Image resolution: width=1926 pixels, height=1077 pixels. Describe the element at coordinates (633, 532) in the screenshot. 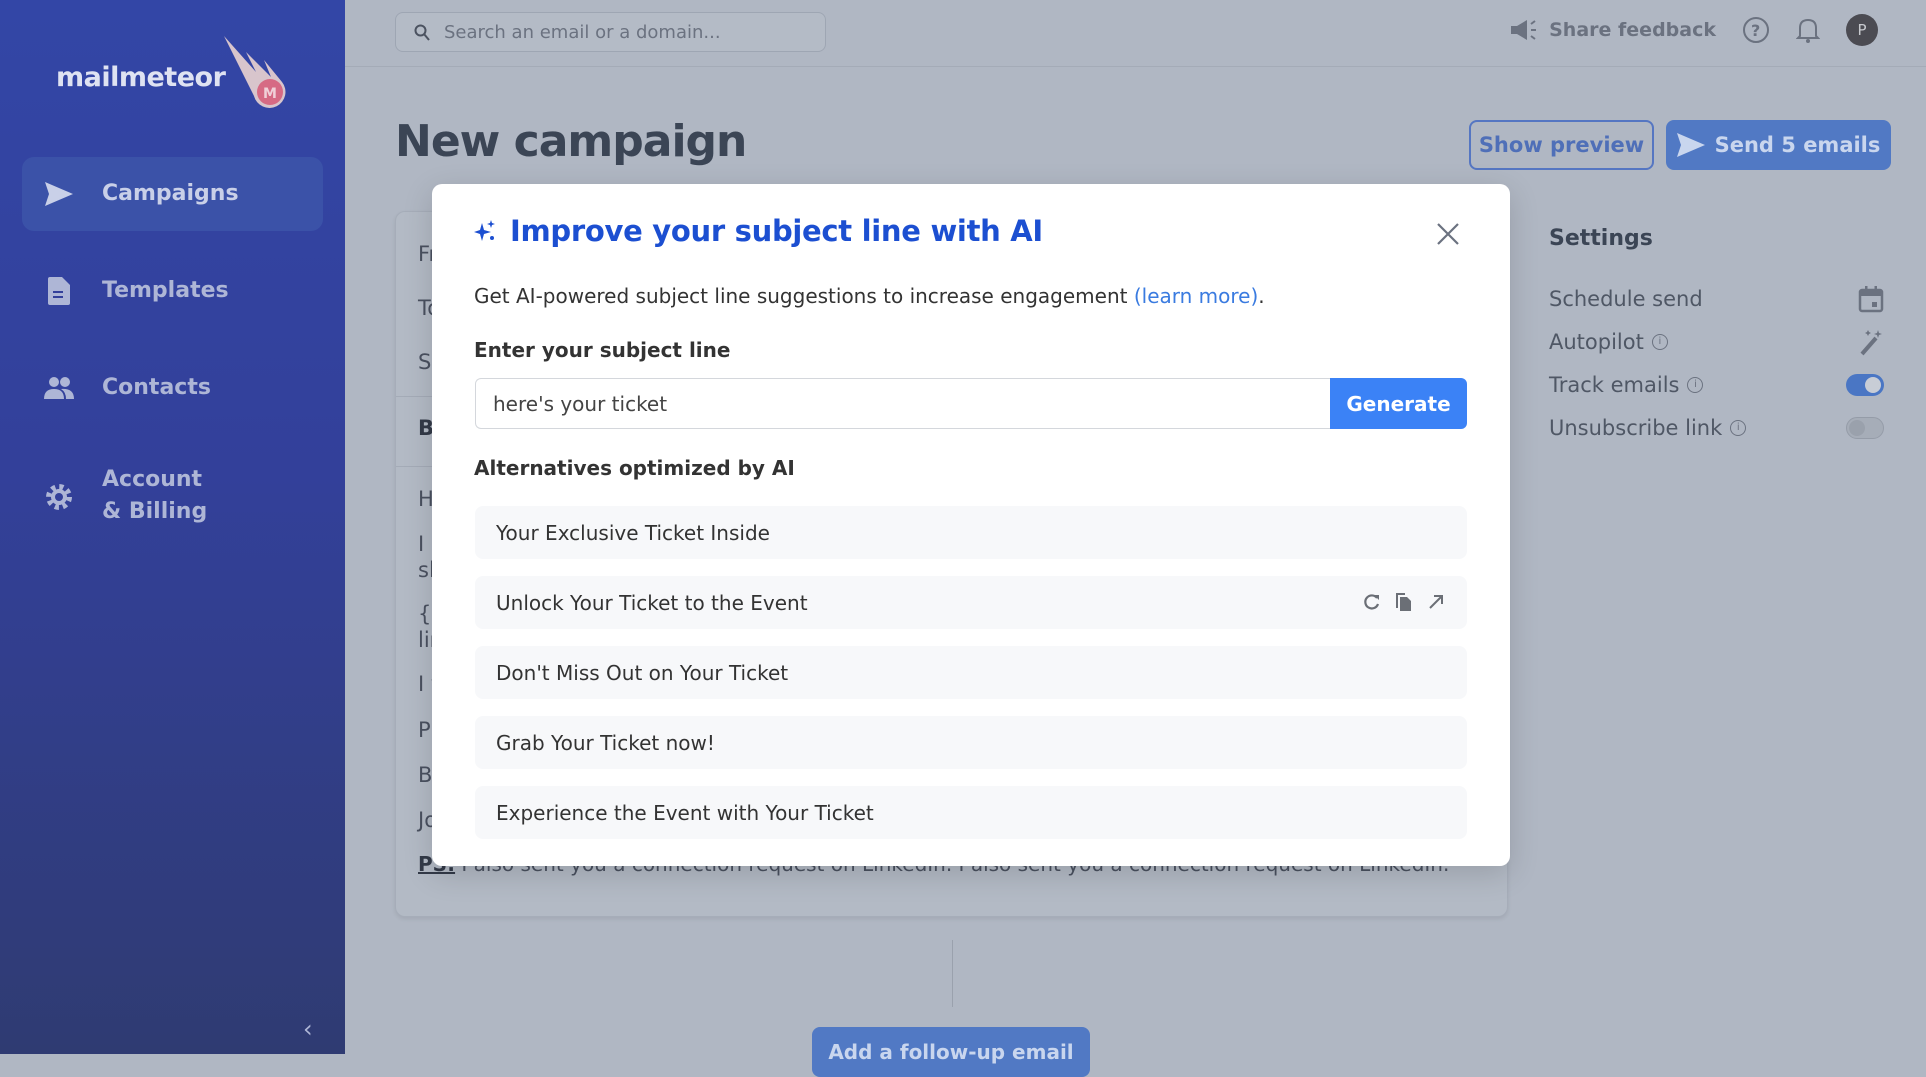

I see `alternative-text: Your Exclusive Ticket Inside` at that location.